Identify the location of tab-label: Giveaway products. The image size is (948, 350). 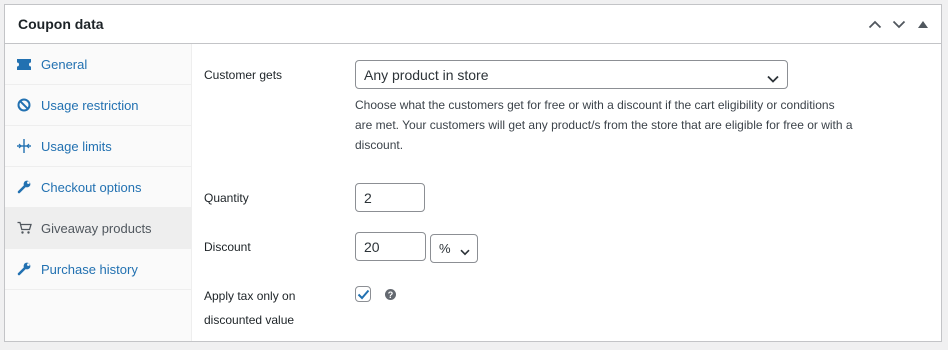
(96, 228).